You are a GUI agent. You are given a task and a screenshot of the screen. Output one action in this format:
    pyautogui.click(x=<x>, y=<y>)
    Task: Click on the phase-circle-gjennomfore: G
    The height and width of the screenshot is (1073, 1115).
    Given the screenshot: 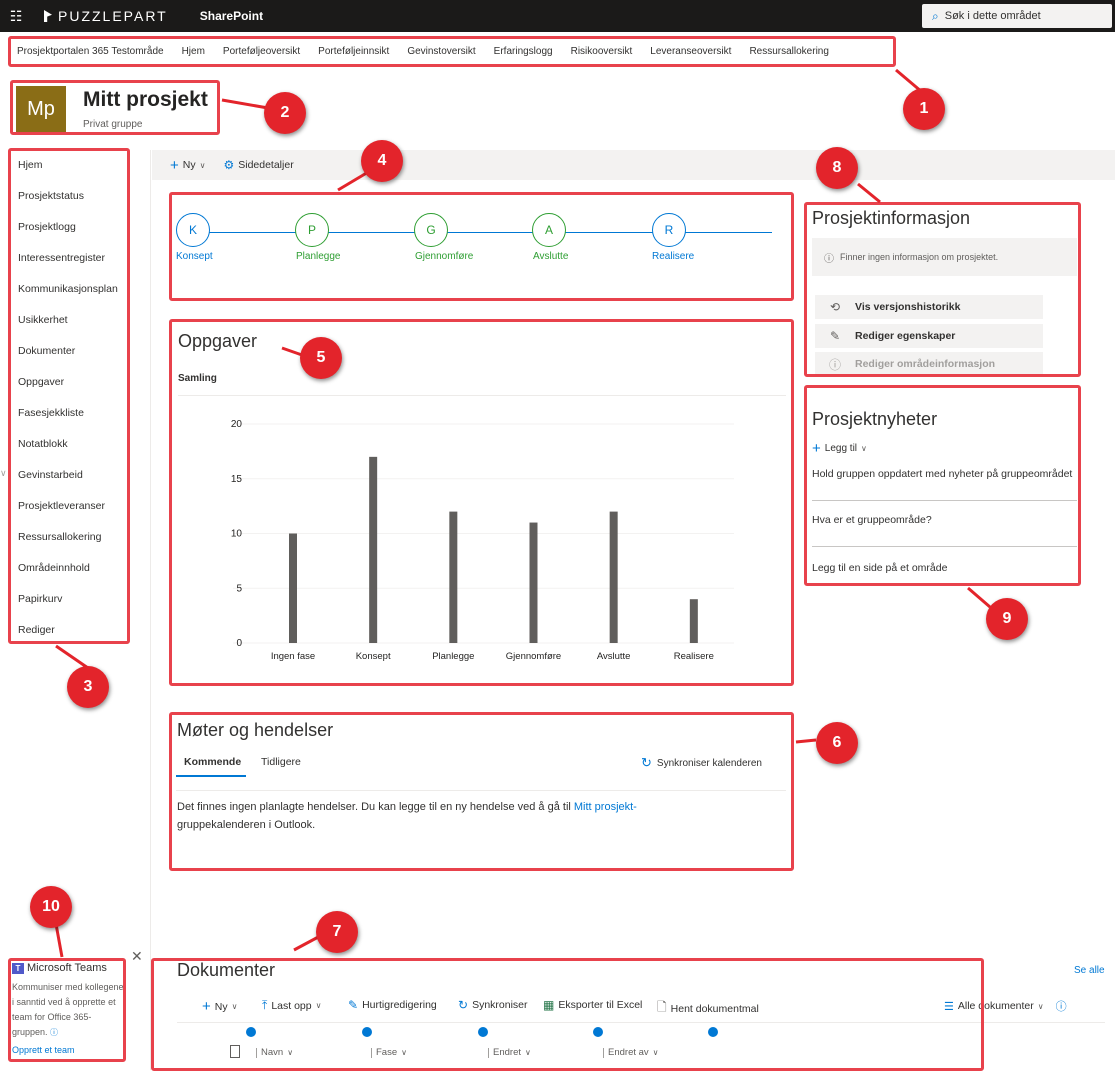 What is the action you would take?
    pyautogui.click(x=431, y=230)
    